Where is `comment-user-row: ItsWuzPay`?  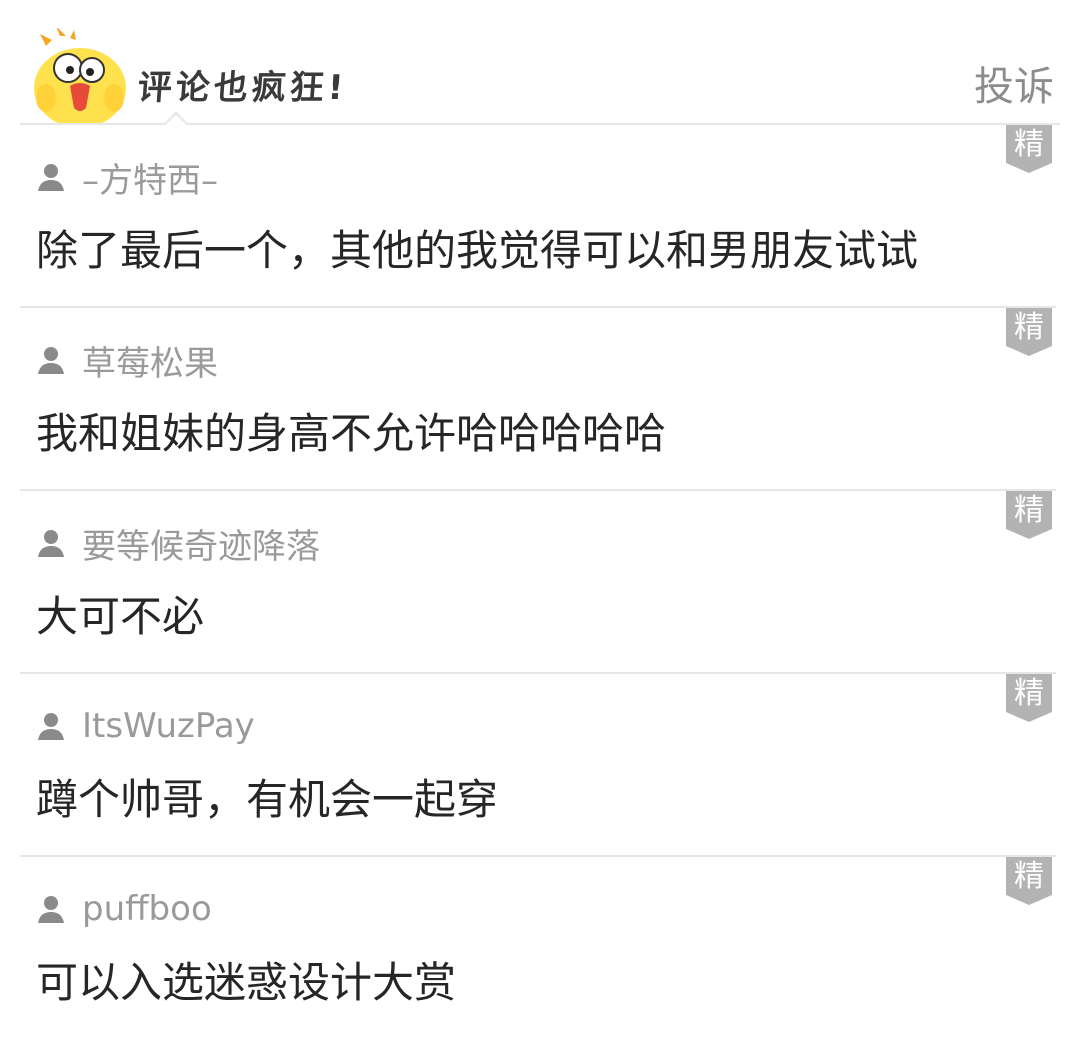
comment-user-row: ItsWuzPay is located at coordinates (145, 726).